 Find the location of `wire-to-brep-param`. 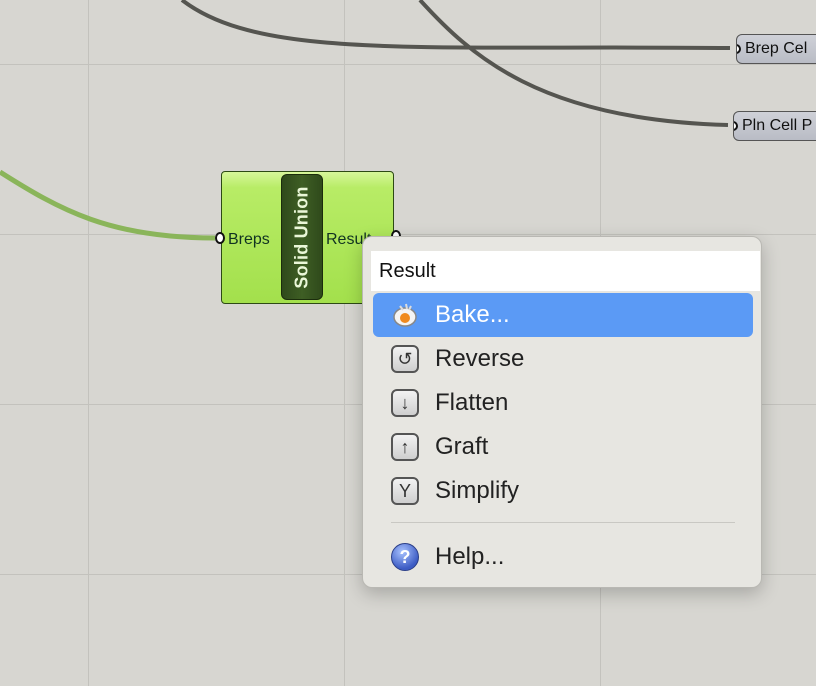

wire-to-brep-param is located at coordinates (455, 25).